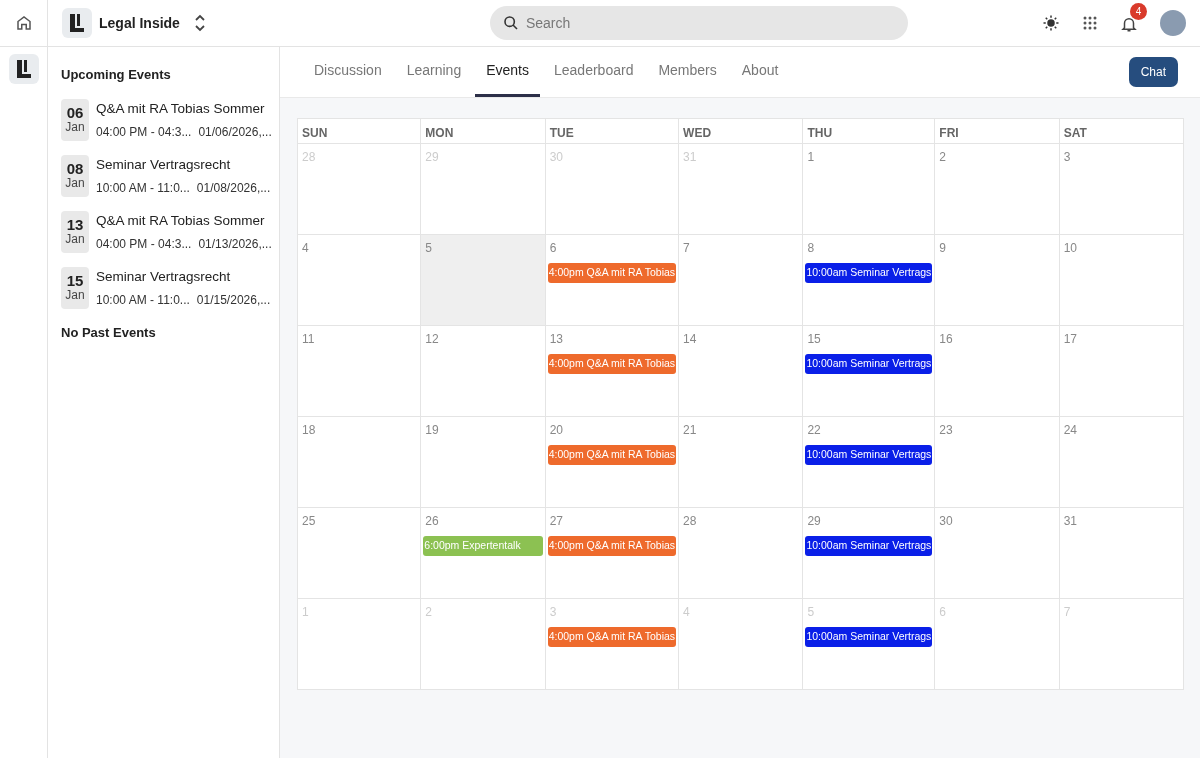 This screenshot has height=758, width=1200. I want to click on day-number: 15, so click(813, 339).